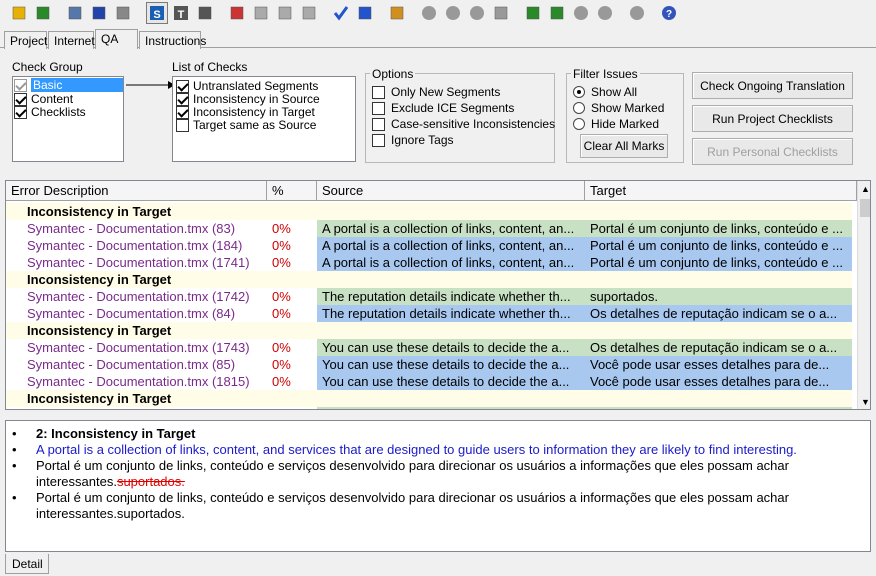 Image resolution: width=876 pixels, height=576 pixels. What do you see at coordinates (557, 13) in the screenshot?
I see `redo-icon` at bounding box center [557, 13].